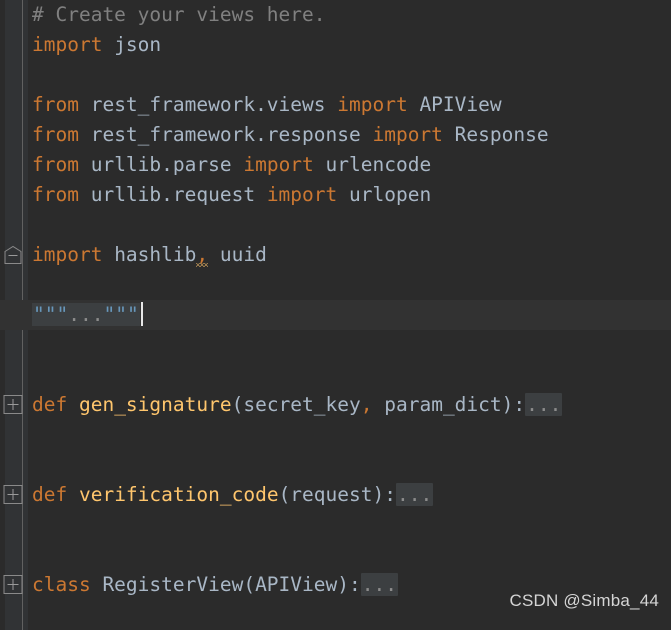 This screenshot has width=671, height=630. Describe the element at coordinates (141, 314) in the screenshot. I see `text-caret` at that location.